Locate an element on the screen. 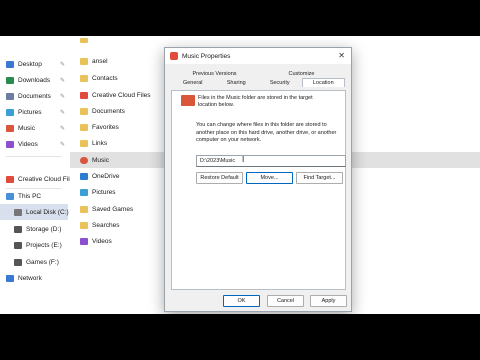 This screenshot has width=480, height=360. list-item-label: Links is located at coordinates (100, 143).